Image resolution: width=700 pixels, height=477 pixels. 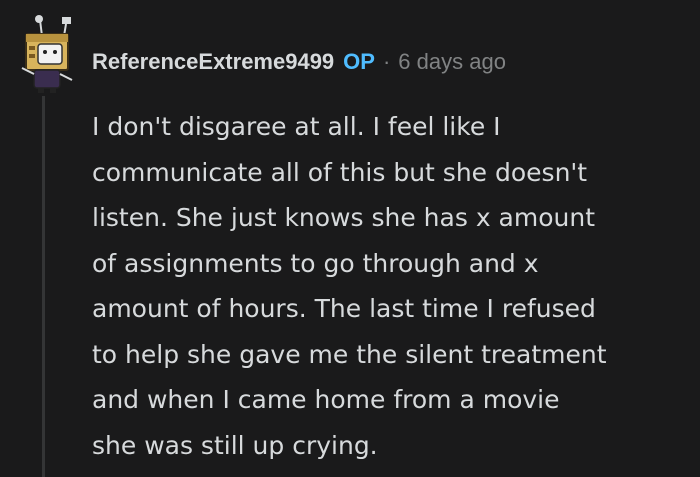 What do you see at coordinates (452, 62) in the screenshot?
I see `comment-timestamp: 6 days ago` at bounding box center [452, 62].